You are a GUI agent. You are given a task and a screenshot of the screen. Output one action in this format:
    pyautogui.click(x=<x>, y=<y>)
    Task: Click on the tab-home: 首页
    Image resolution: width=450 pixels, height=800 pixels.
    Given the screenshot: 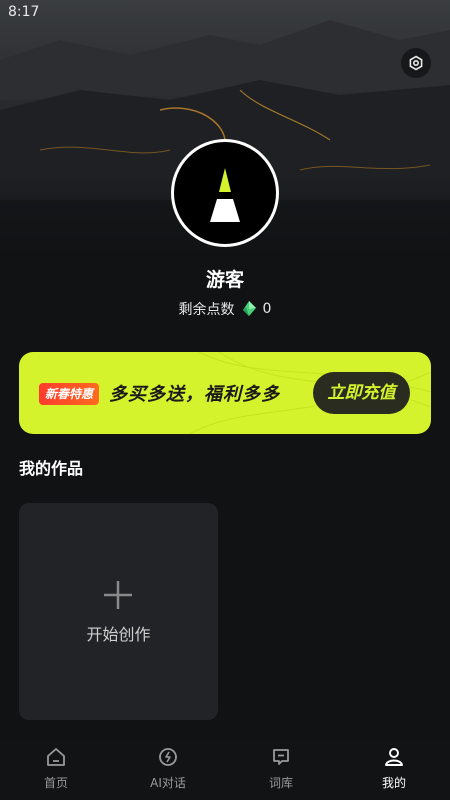 What is the action you would take?
    pyautogui.click(x=56, y=768)
    